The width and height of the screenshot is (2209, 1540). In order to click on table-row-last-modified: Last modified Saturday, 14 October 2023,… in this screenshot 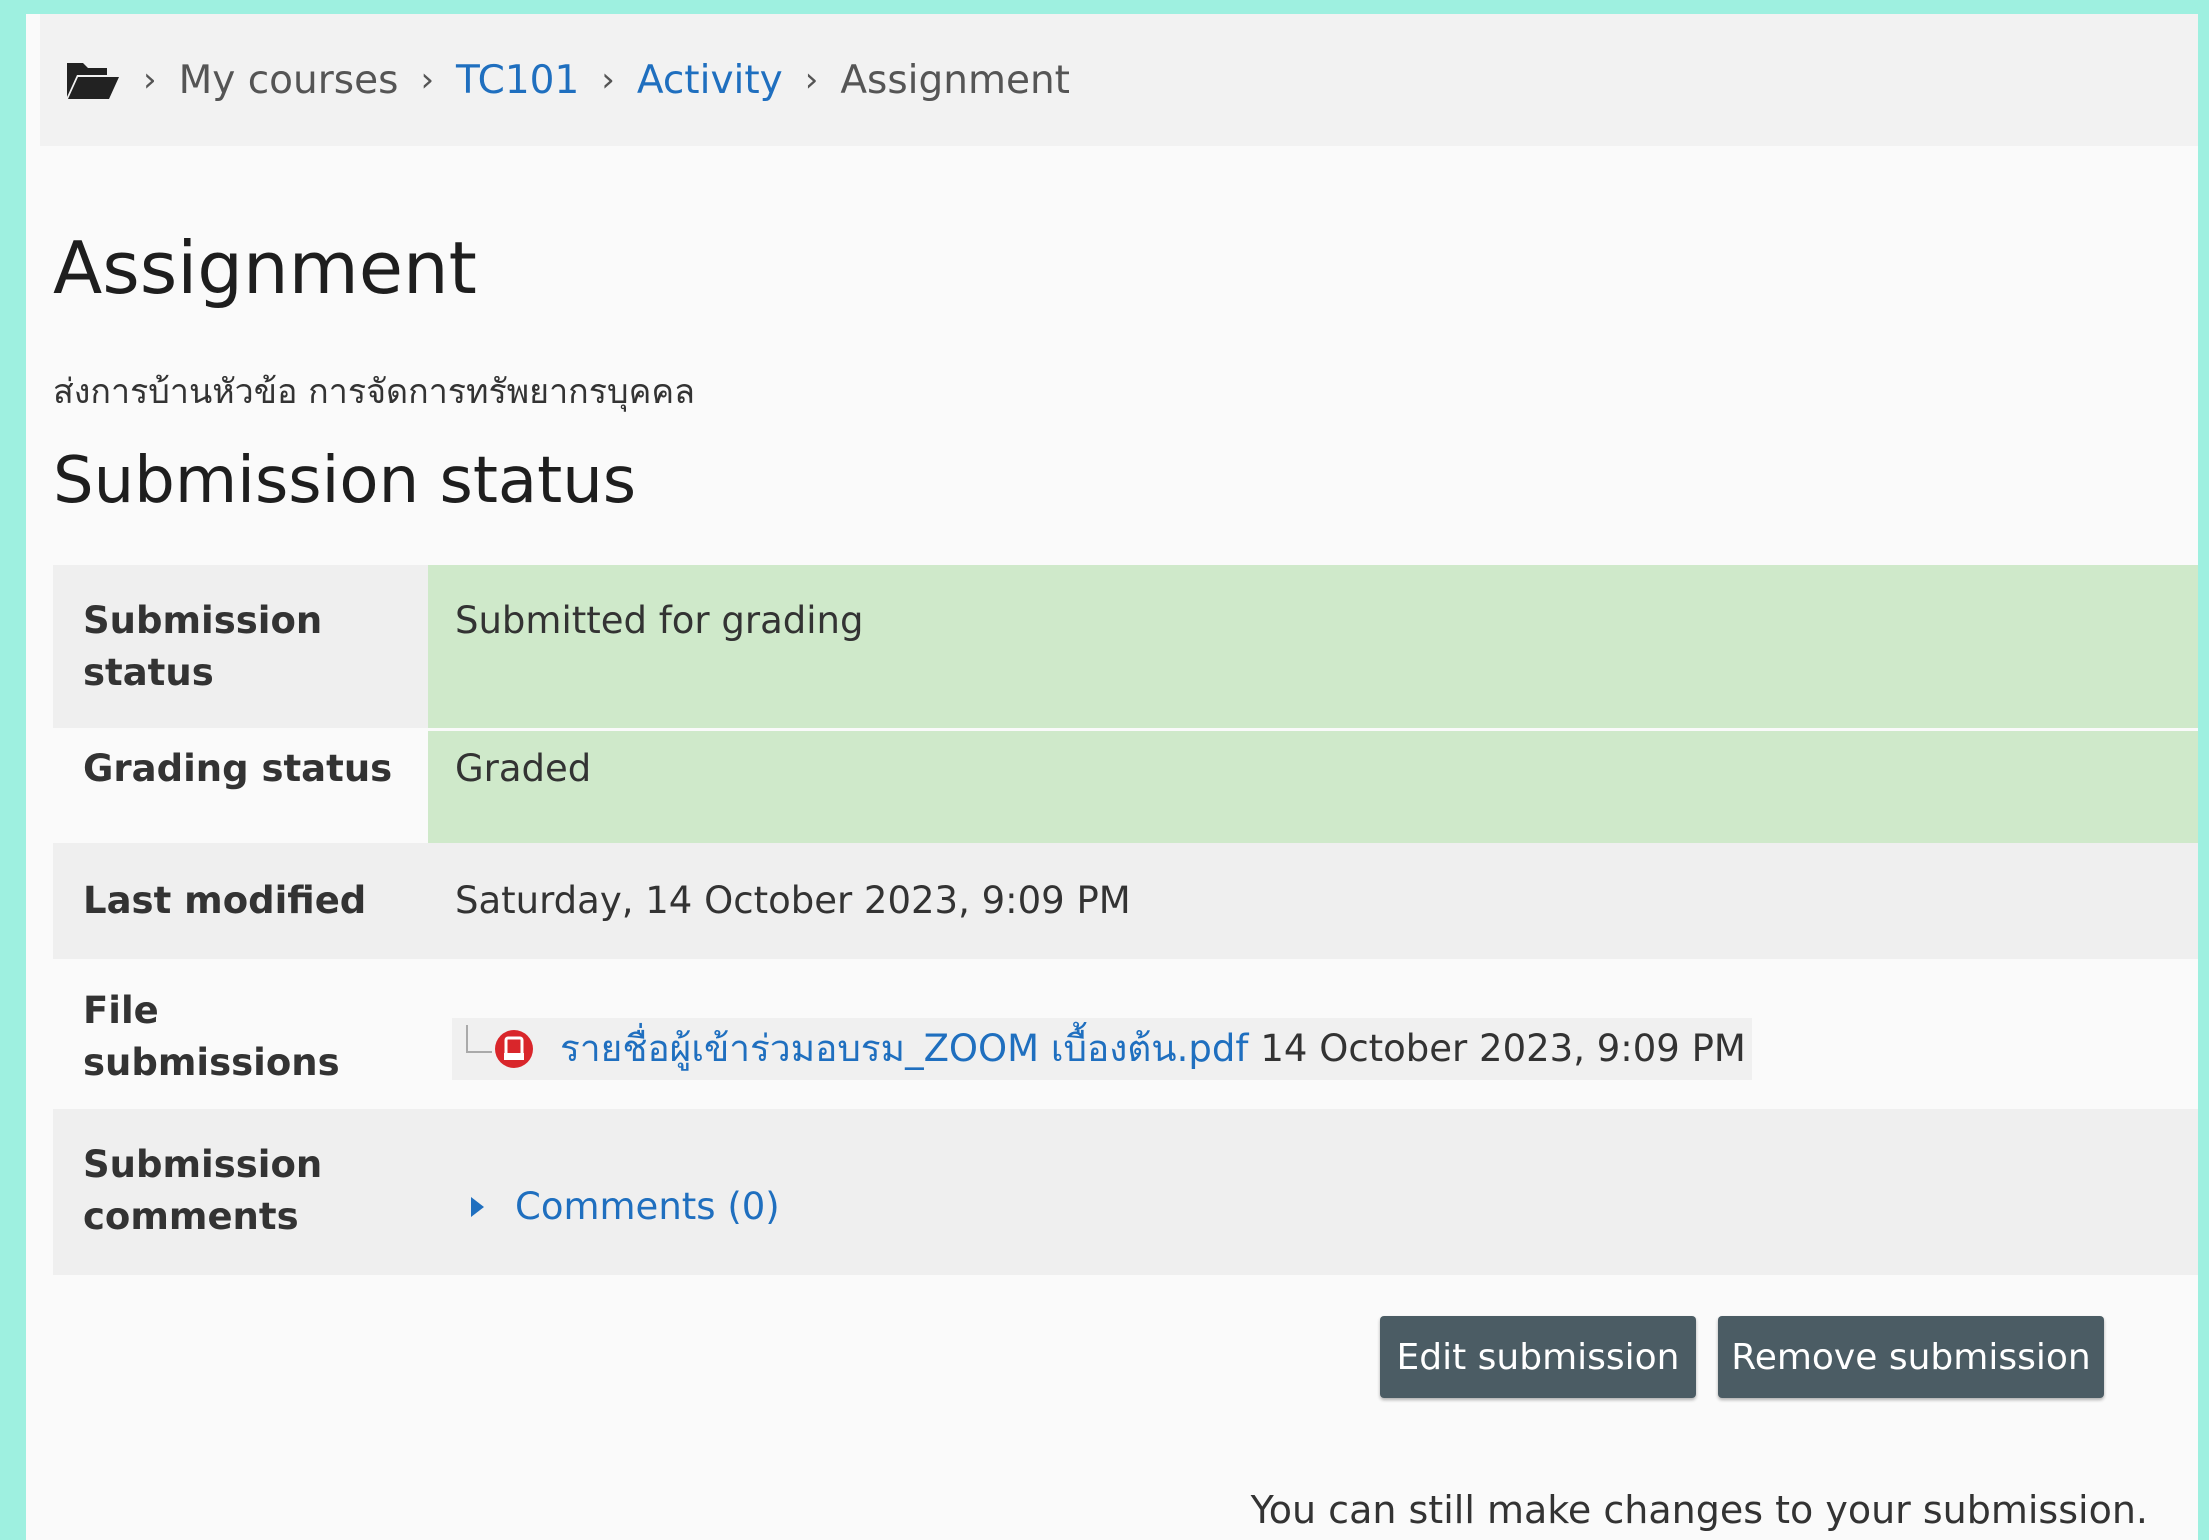, I will do `click(1125, 901)`.